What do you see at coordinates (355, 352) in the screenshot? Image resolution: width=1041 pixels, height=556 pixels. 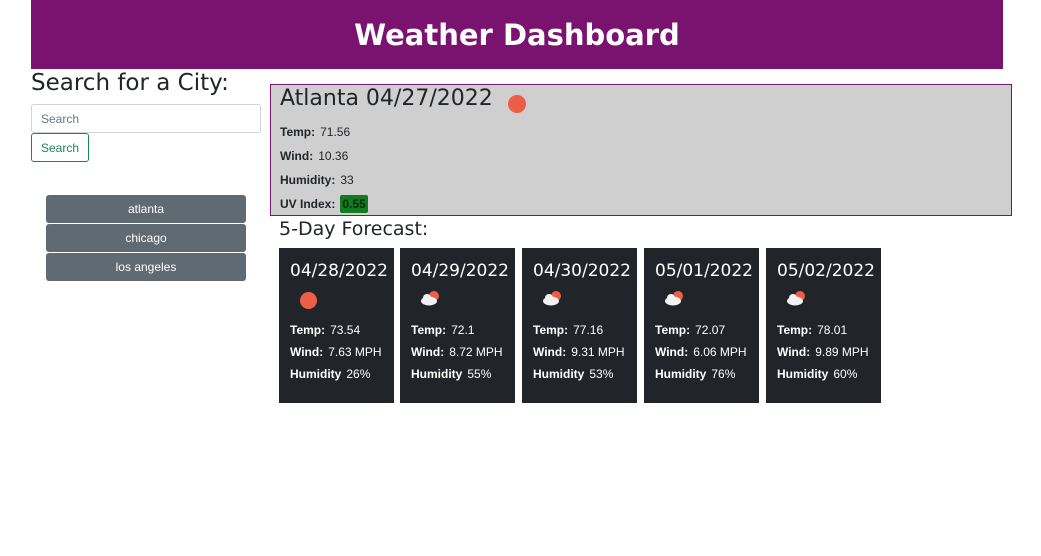 I see `wind-value: 7.63 MPH` at bounding box center [355, 352].